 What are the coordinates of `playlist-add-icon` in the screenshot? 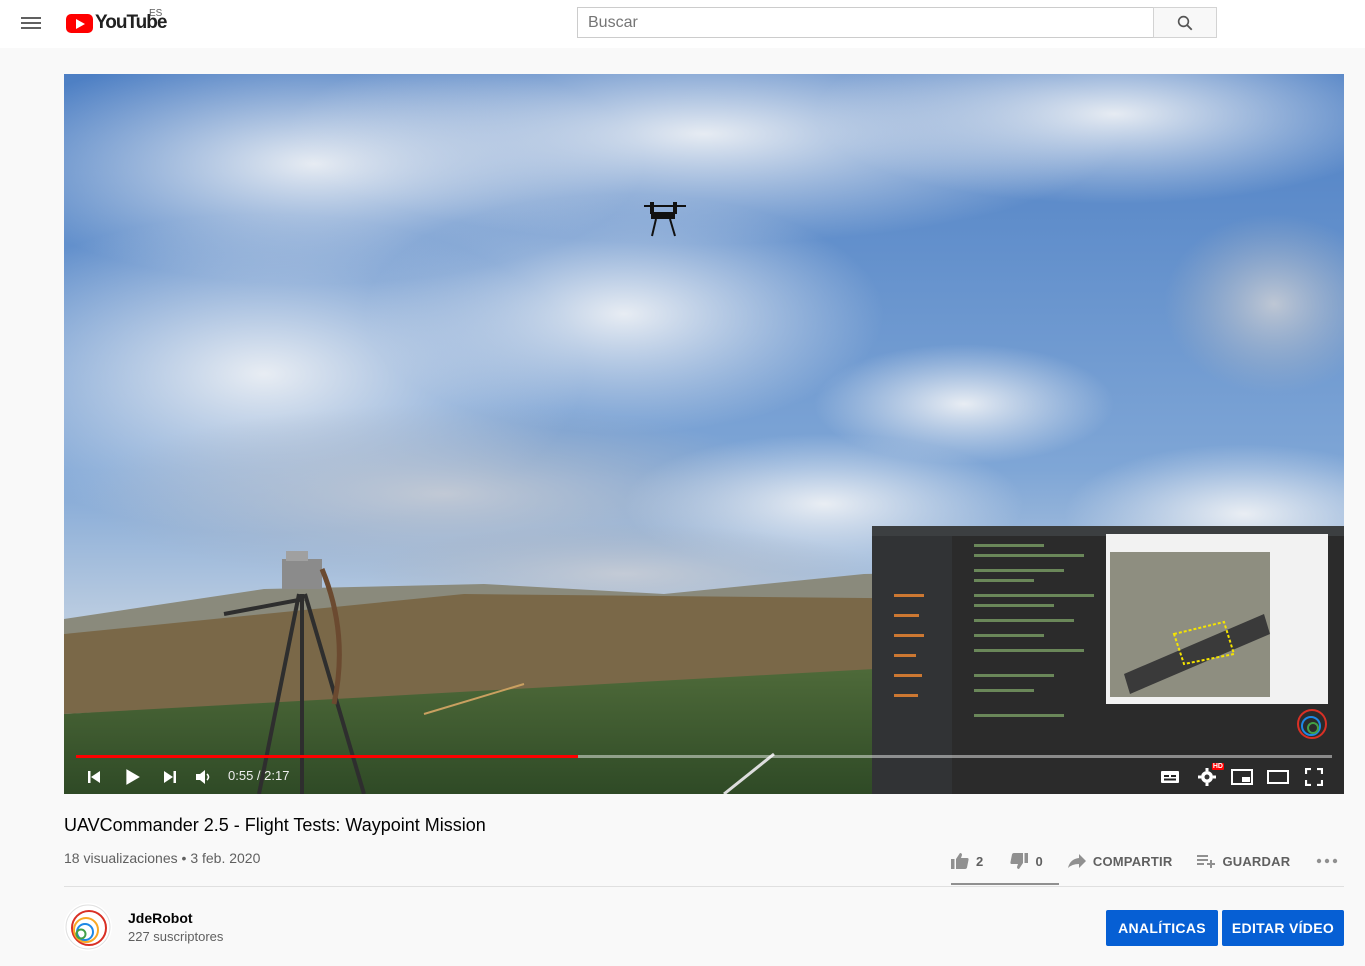 It's located at (1206, 861).